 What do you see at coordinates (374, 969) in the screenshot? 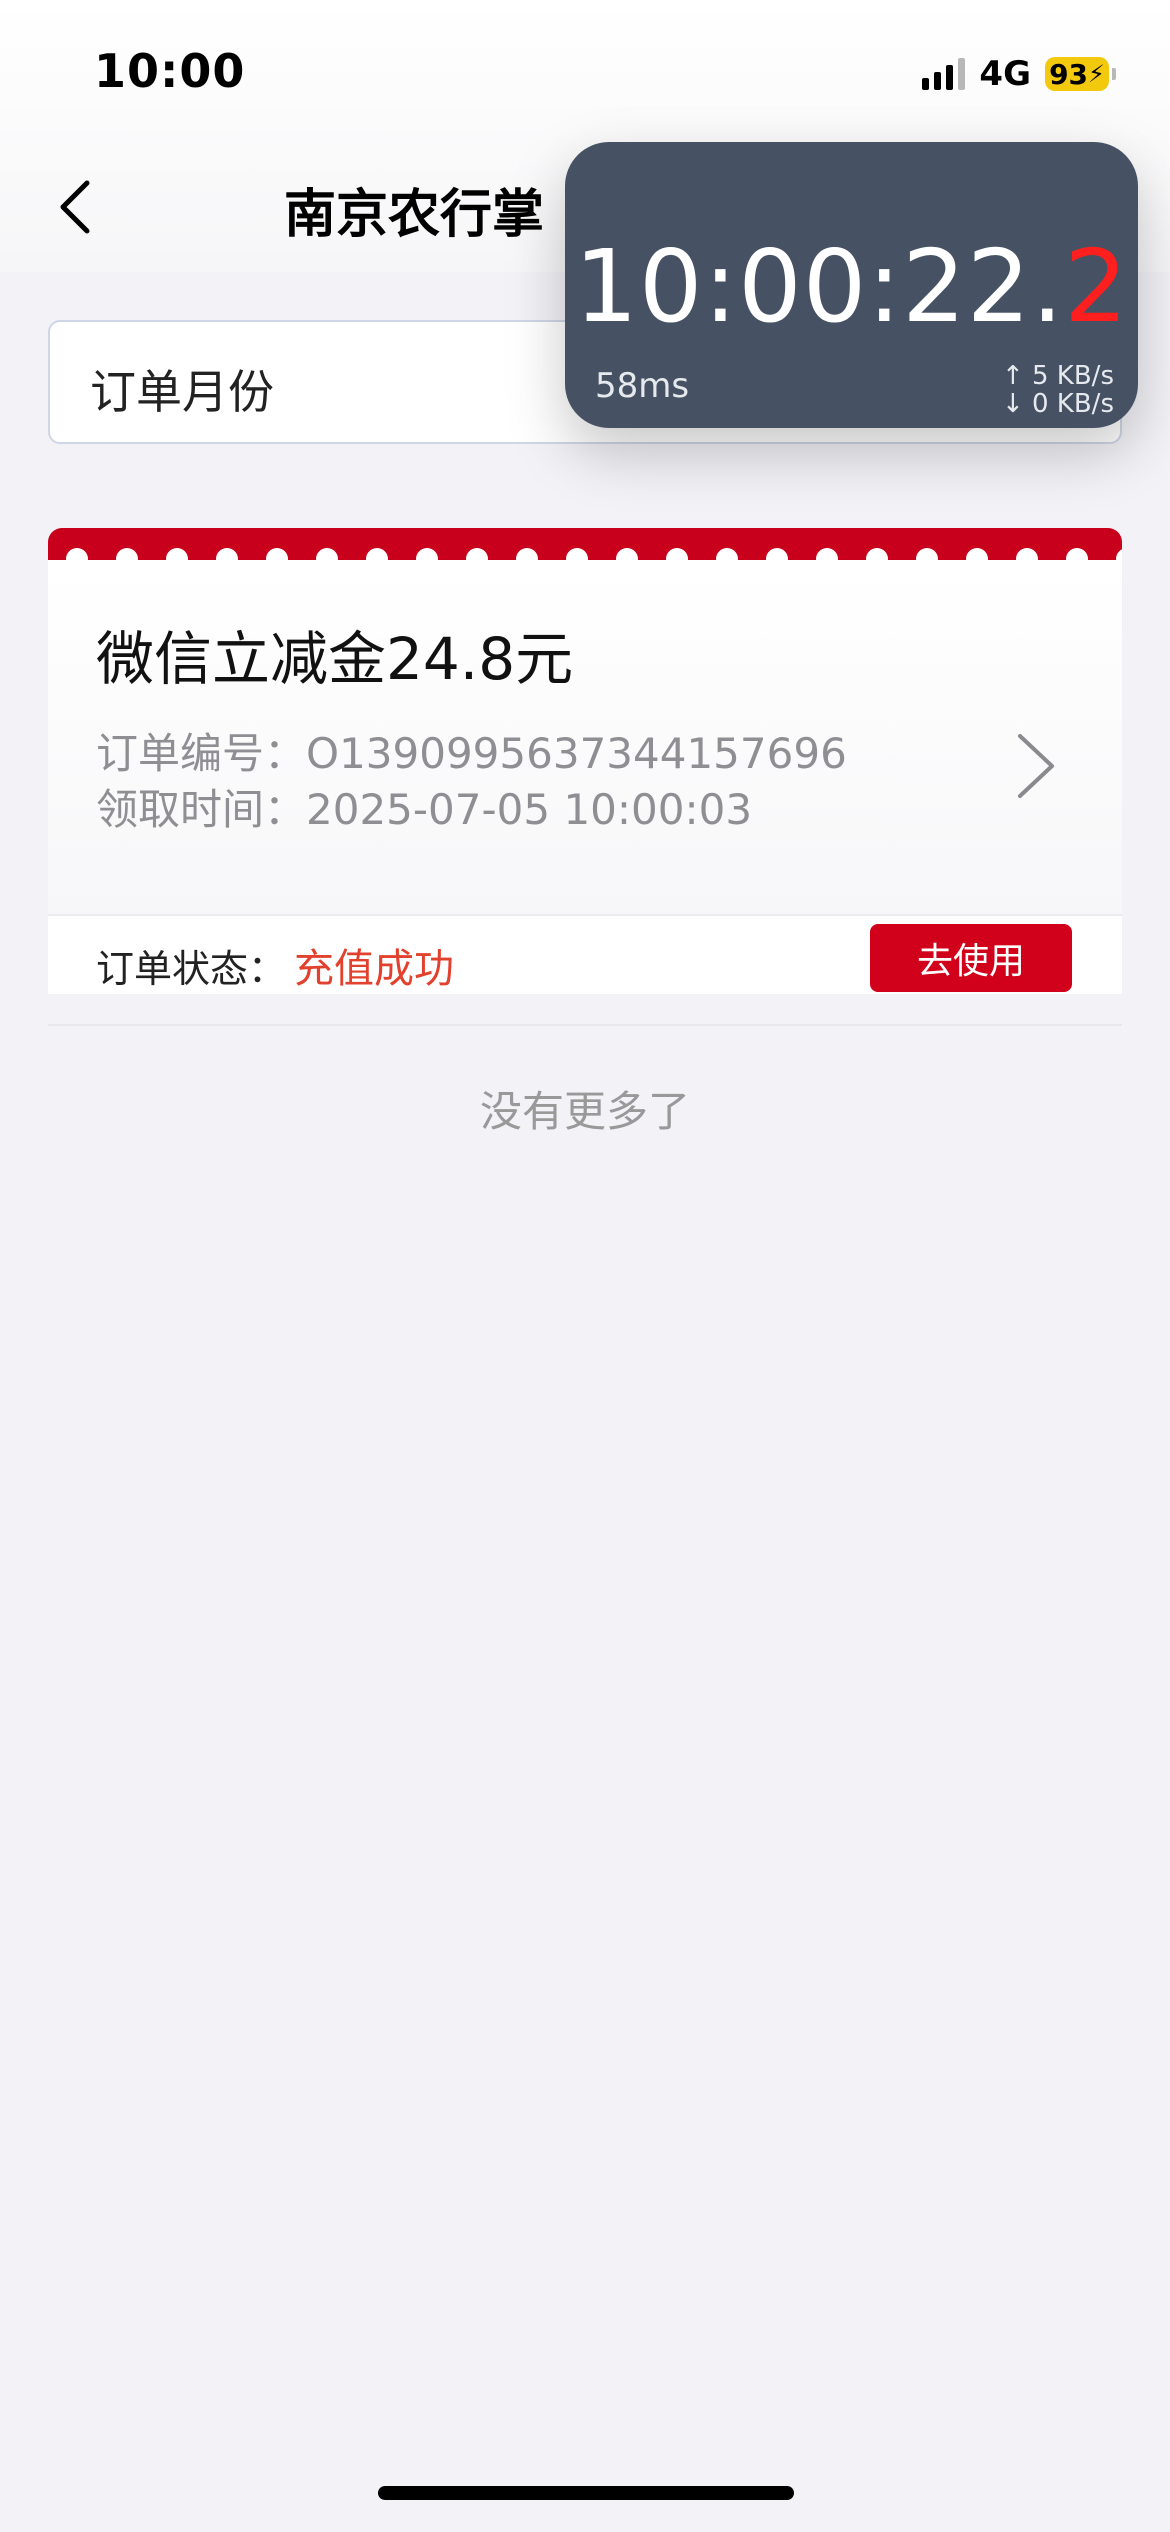
I see `order-status-value: 充值成功` at bounding box center [374, 969].